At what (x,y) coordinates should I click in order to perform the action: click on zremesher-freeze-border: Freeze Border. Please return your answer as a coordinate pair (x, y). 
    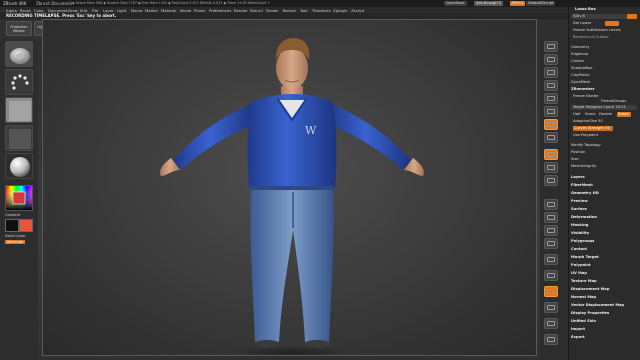
    Looking at the image, I should click on (586, 96).